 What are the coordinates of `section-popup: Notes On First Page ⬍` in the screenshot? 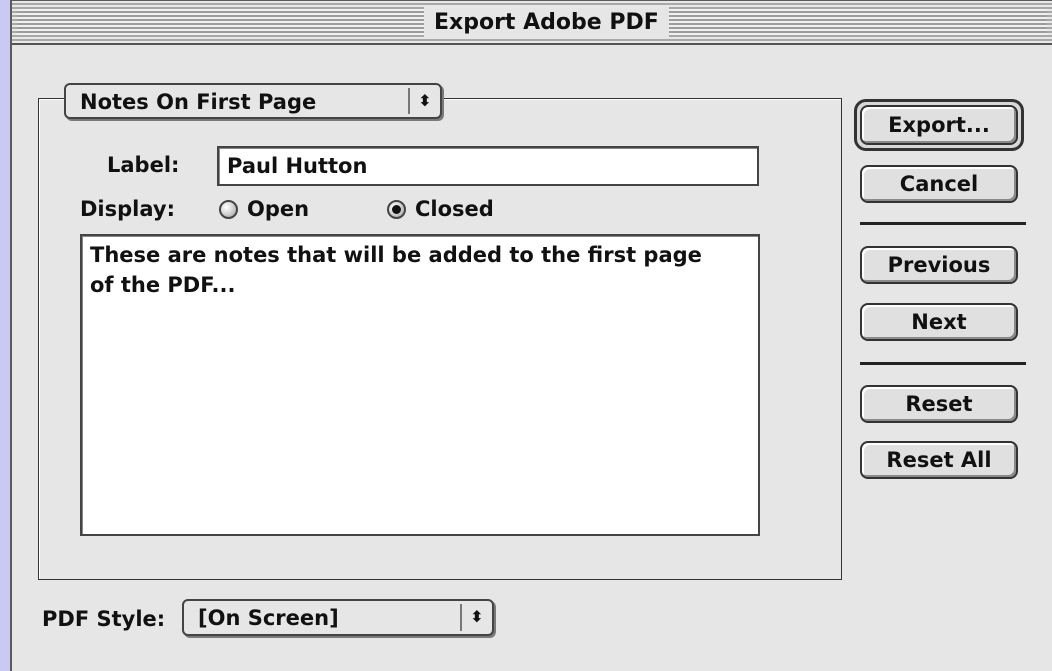 It's located at (253, 101).